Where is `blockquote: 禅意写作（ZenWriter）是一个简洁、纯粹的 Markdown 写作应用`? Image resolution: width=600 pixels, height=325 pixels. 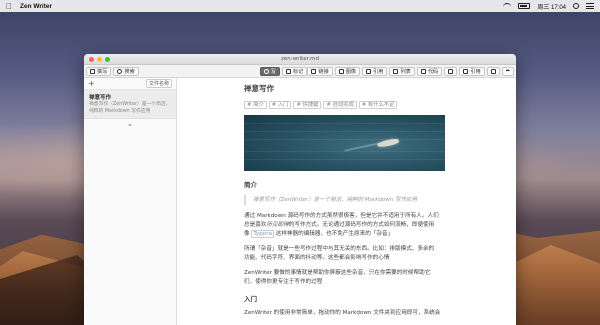 blockquote: 禅意写作（ZenWriter）是一个简洁、纯粹的 Markdown 写作应用 is located at coordinates (380, 200).